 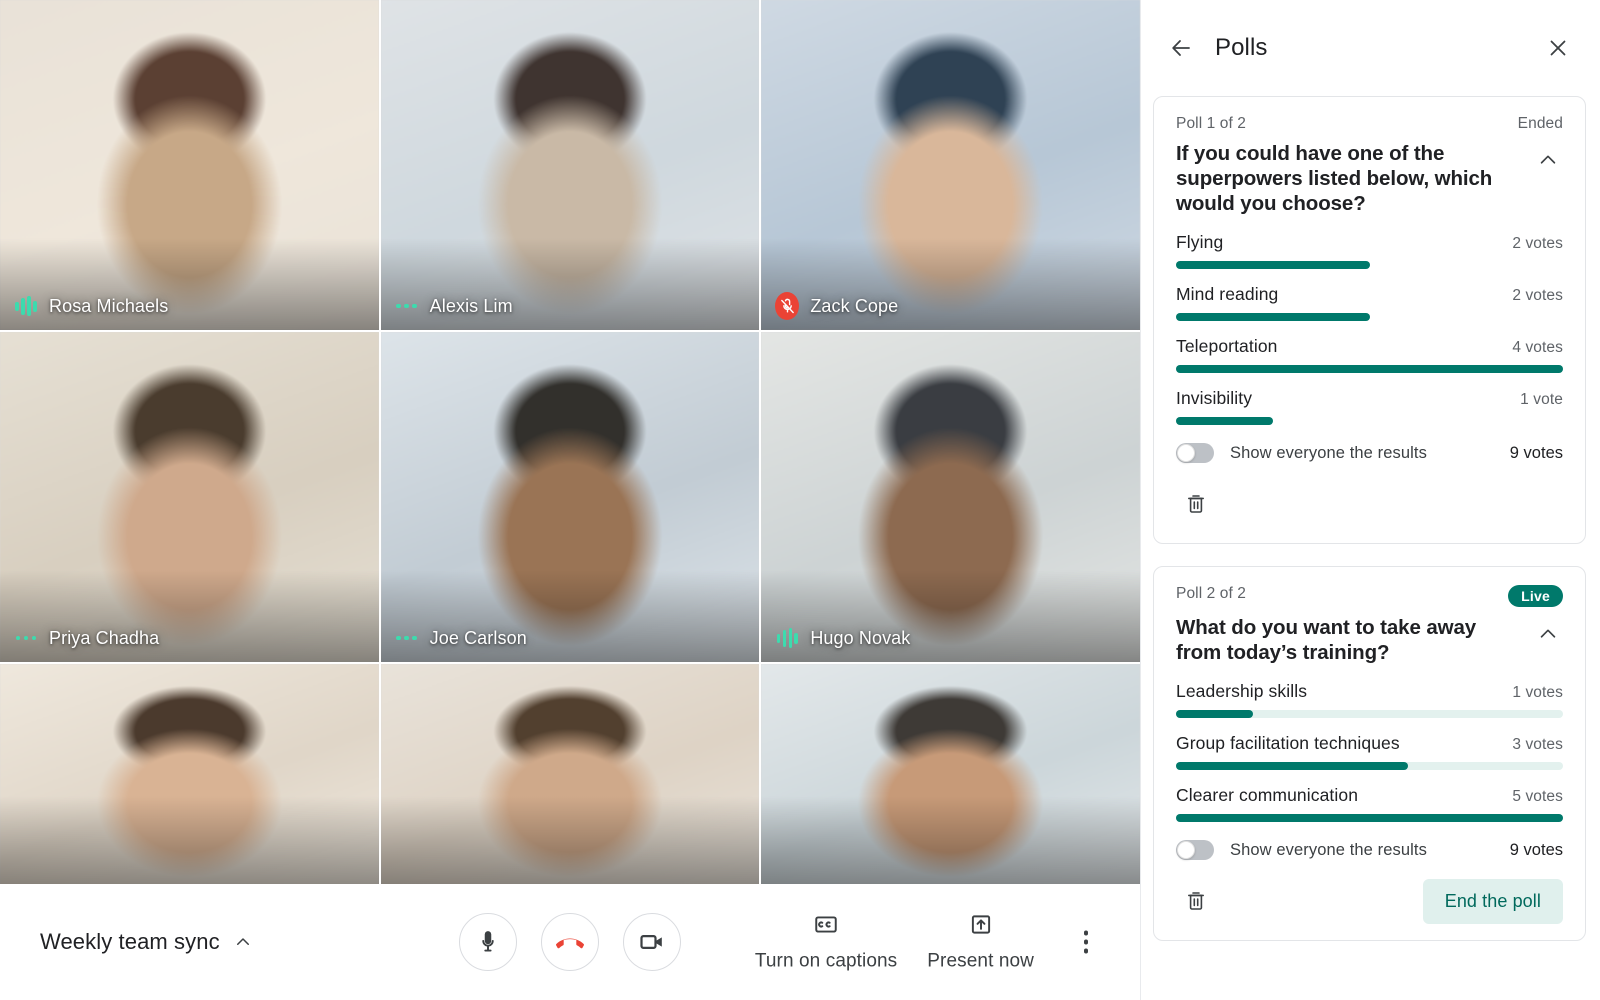 I want to click on show-results-row: Show everyone the results 9 votes, so click(x=1369, y=850).